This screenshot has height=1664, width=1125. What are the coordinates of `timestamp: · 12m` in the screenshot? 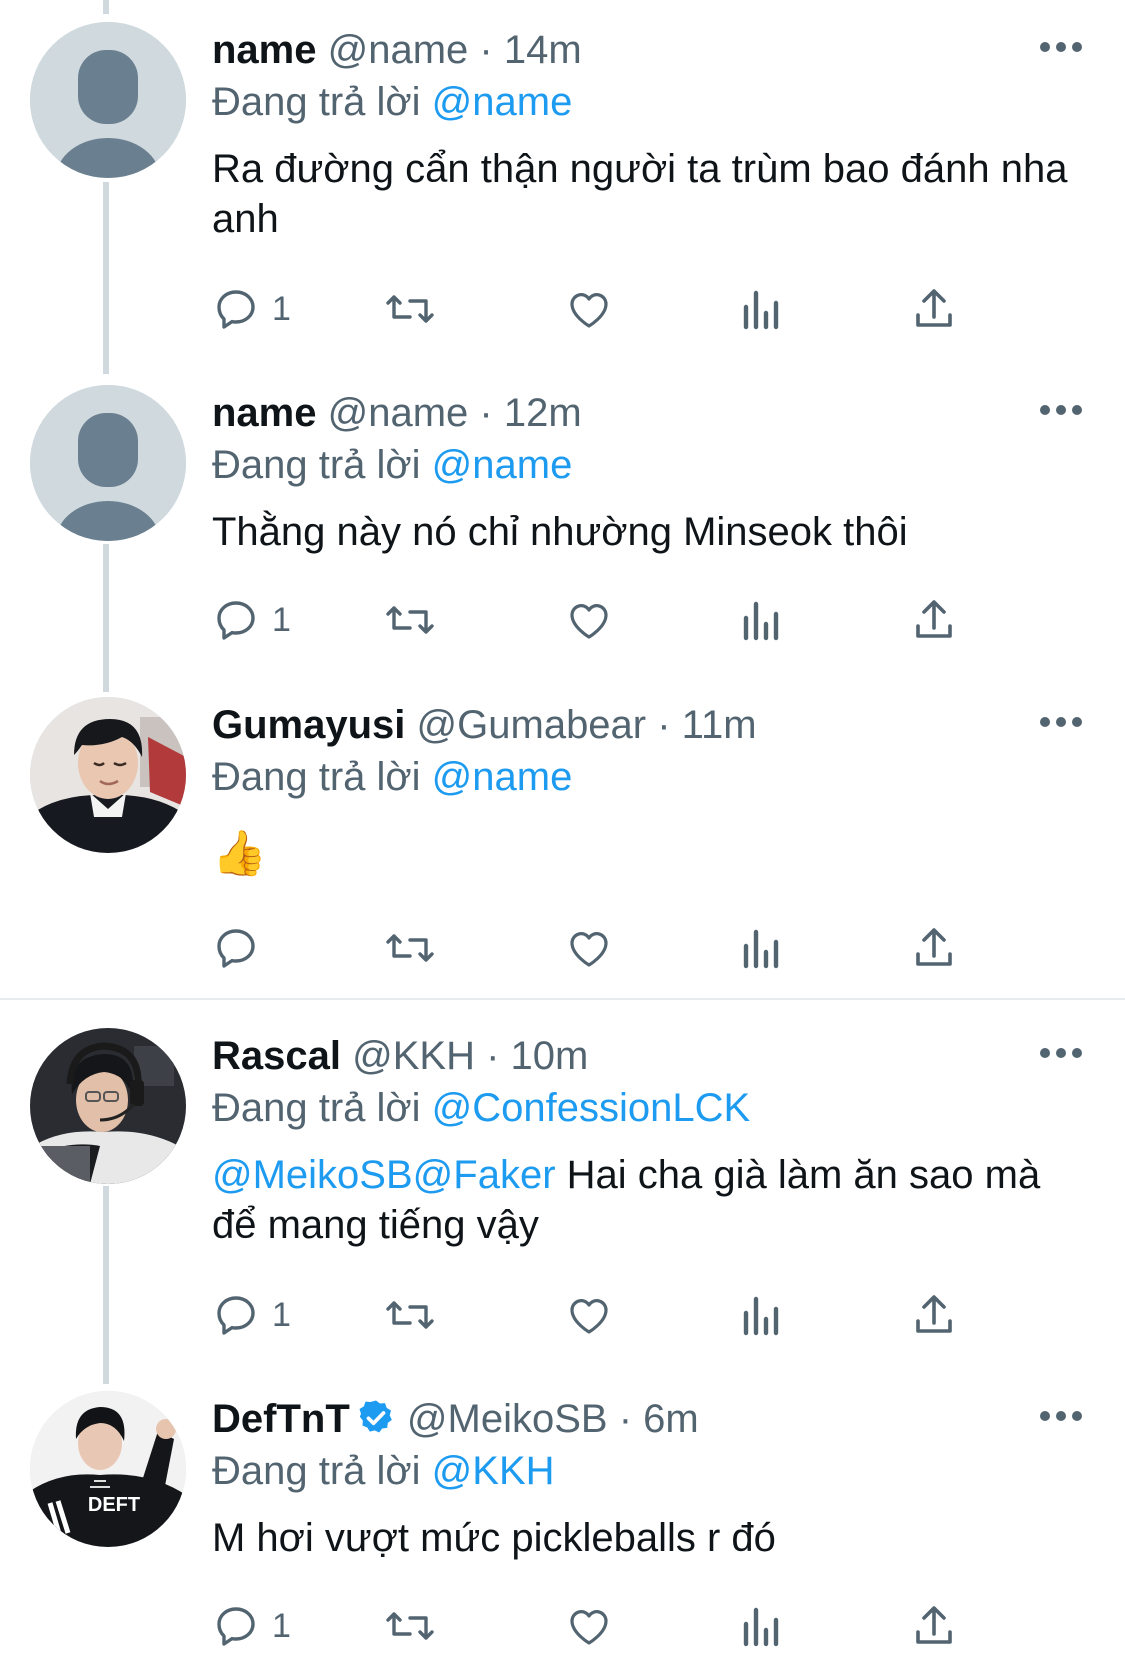 It's located at (530, 413).